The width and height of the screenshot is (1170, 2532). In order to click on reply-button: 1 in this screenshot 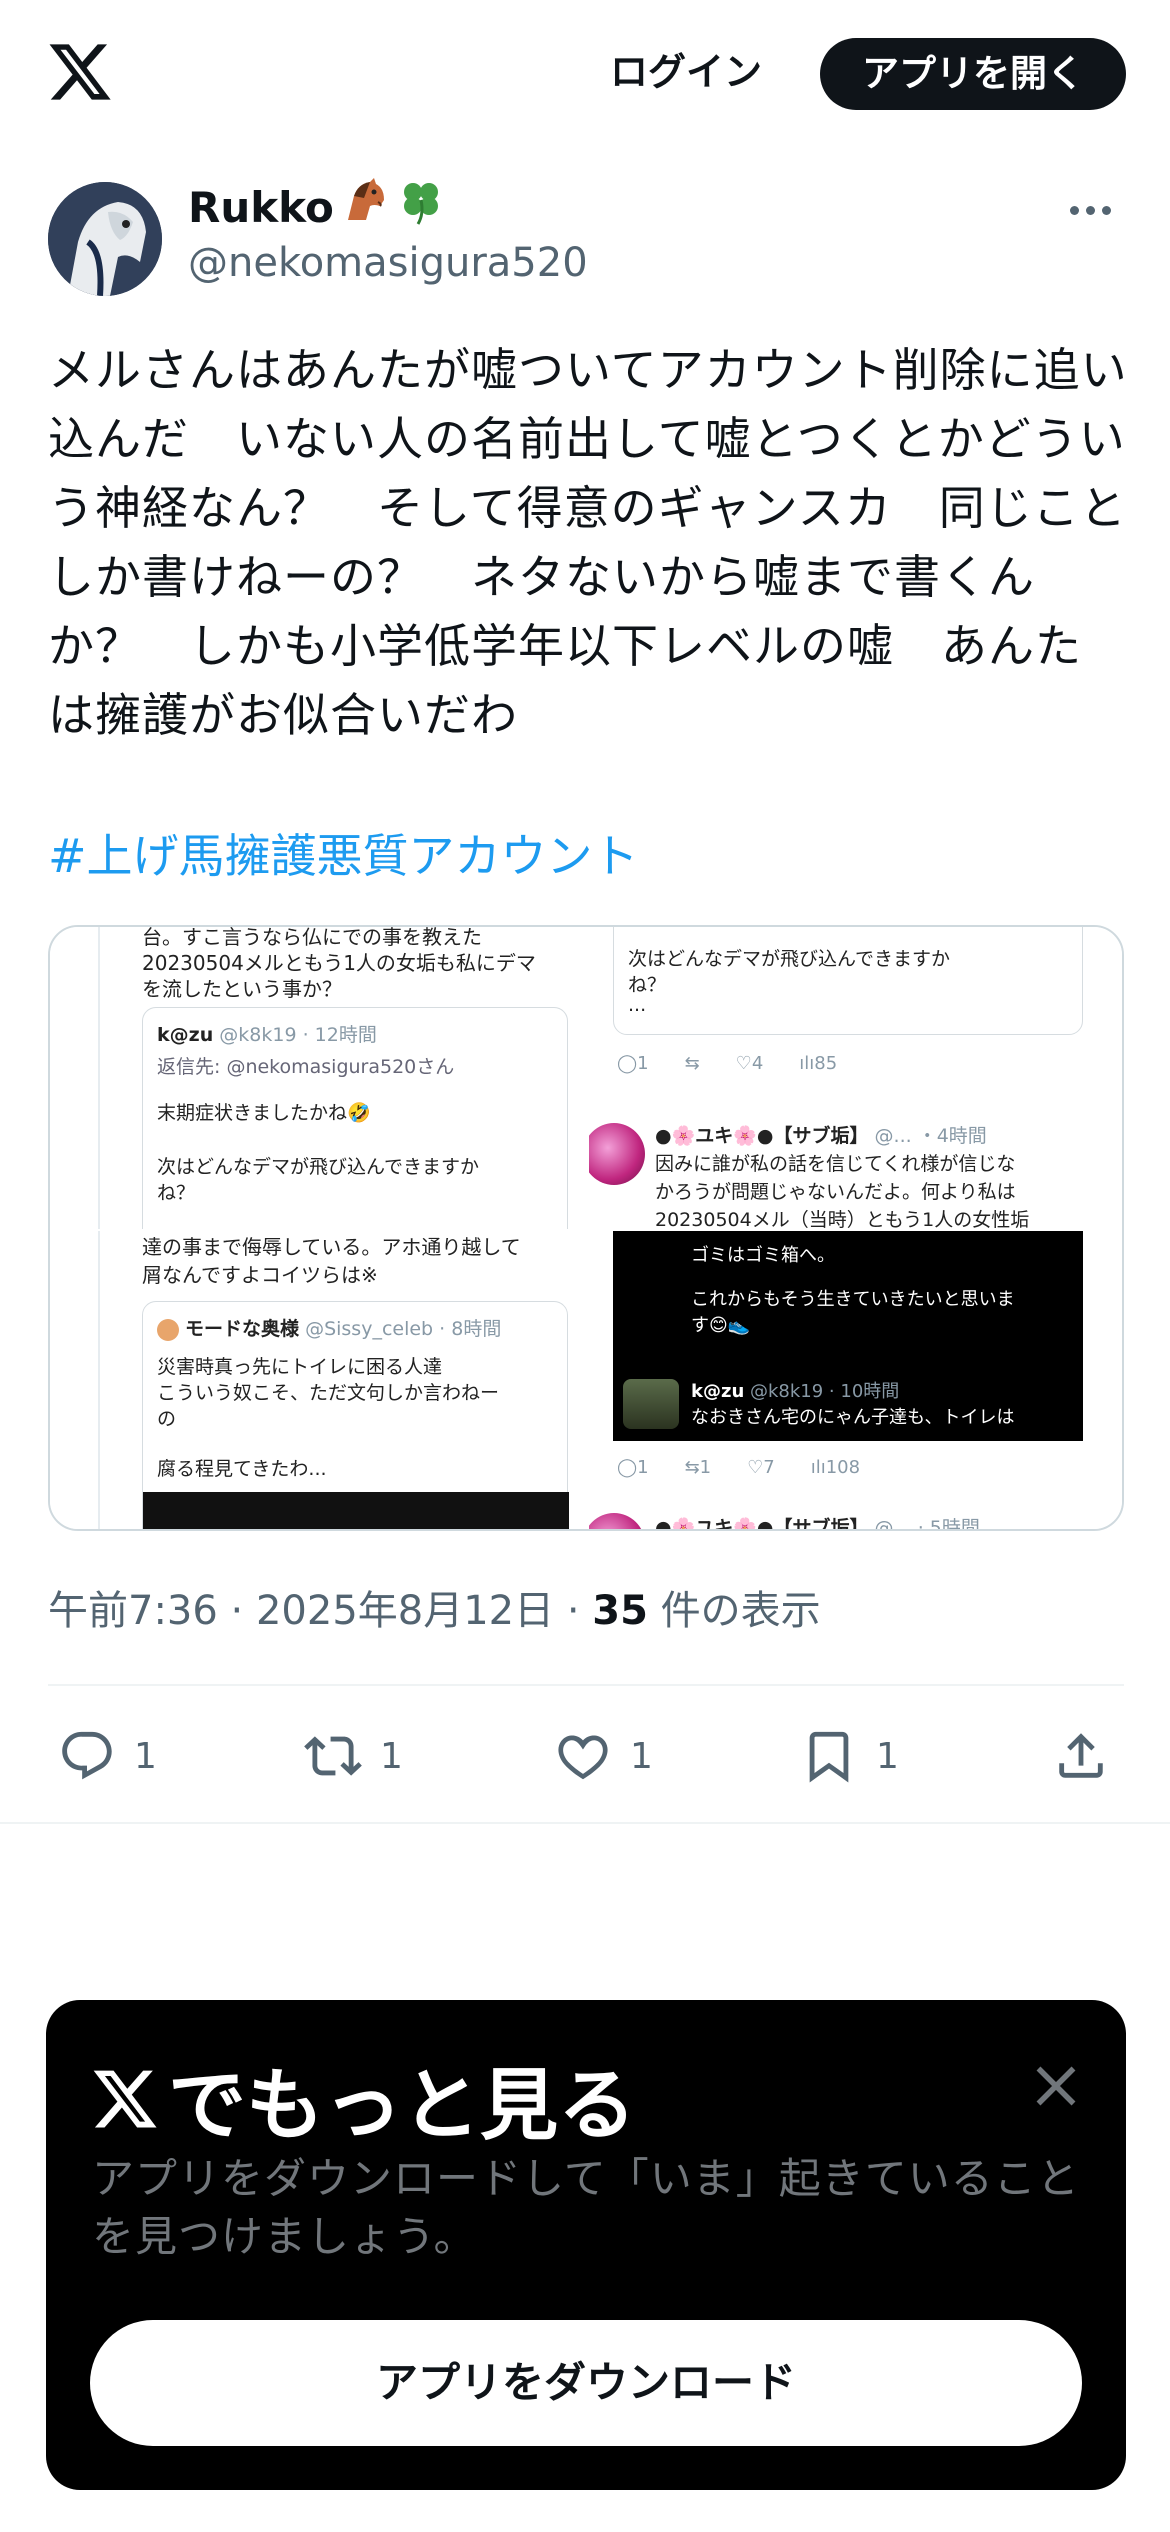, I will do `click(107, 1756)`.